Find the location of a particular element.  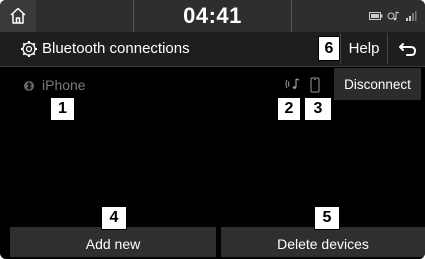

phone-icon is located at coordinates (315, 85).